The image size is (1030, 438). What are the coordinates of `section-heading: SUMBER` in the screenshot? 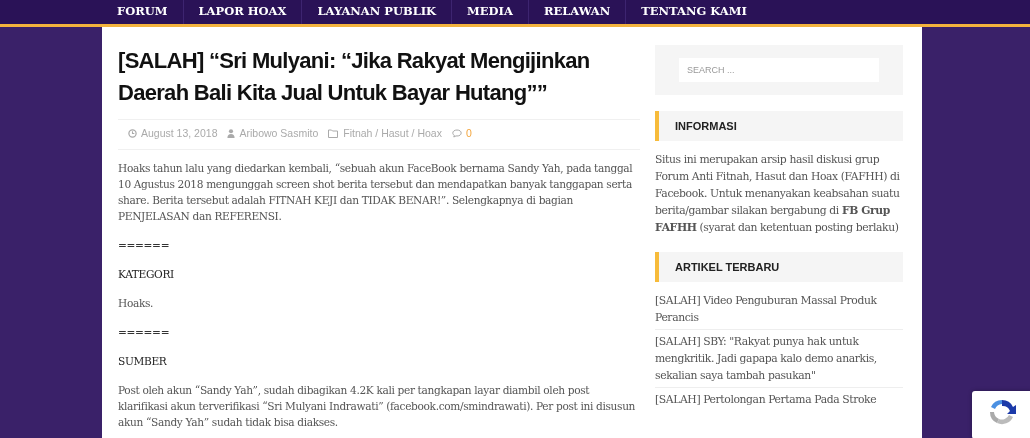 It's located at (143, 361).